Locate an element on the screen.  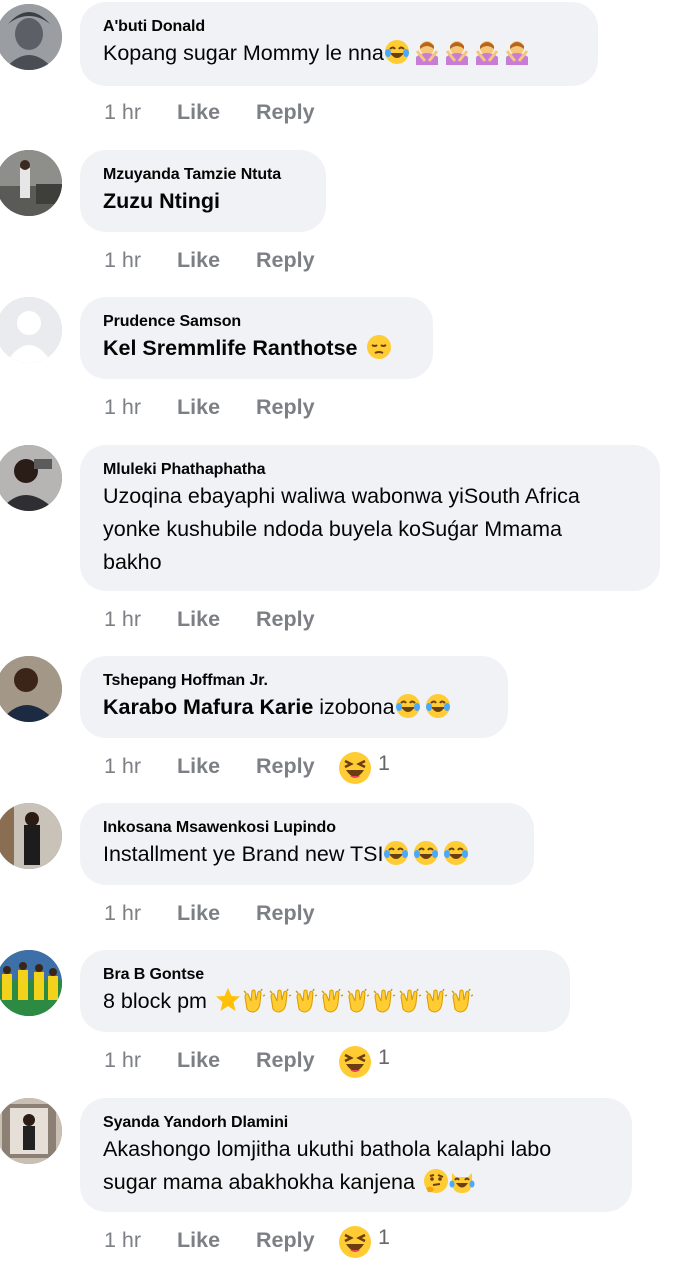
comment-text: Installment ye Brand new TSI is located at coordinates (307, 854).